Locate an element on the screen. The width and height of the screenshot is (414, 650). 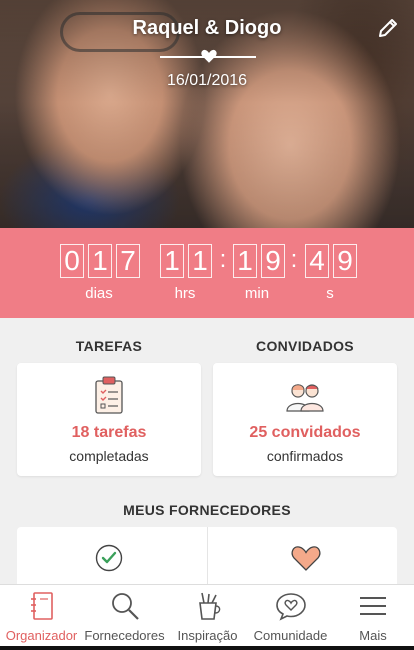
nav-fornecedores: Fornecedores is located at coordinates (124, 616).